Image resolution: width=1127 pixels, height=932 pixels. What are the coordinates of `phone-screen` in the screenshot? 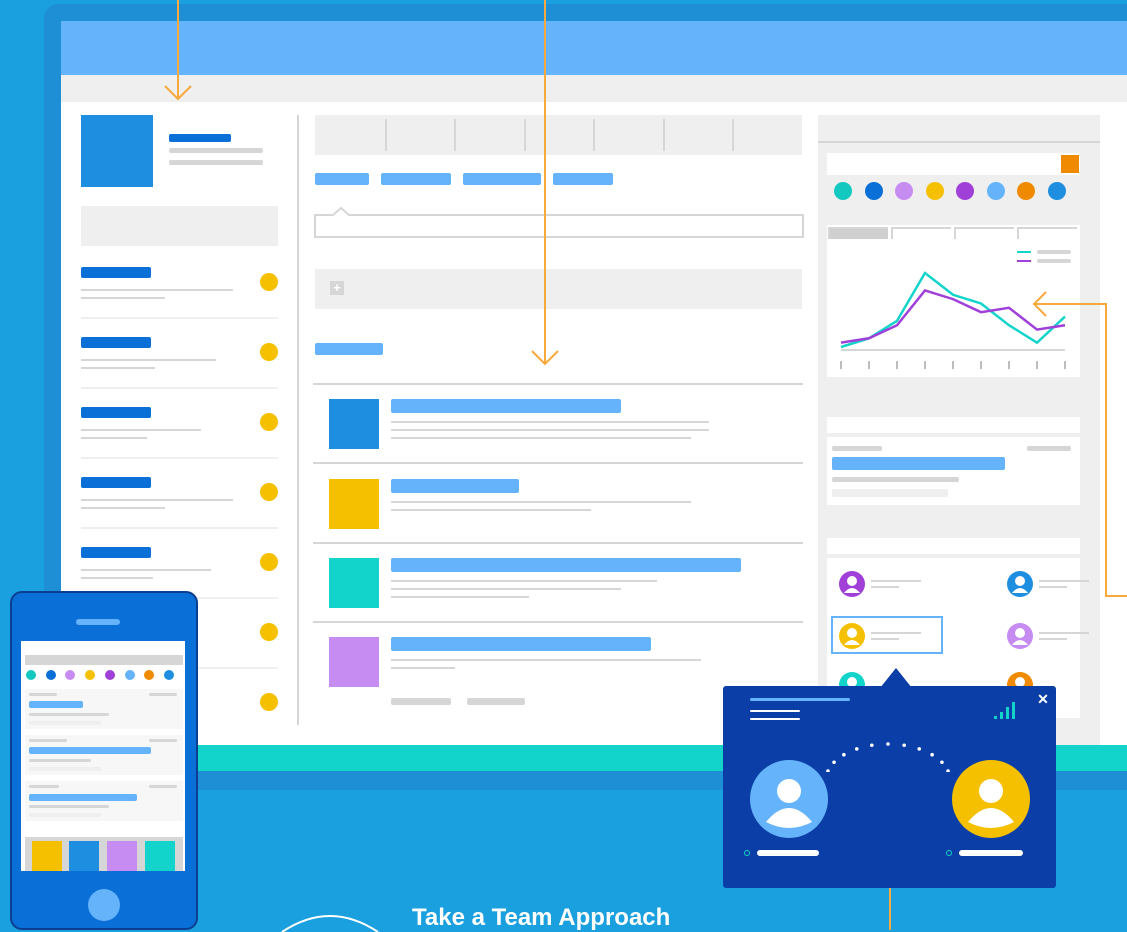 It's located at (103, 756).